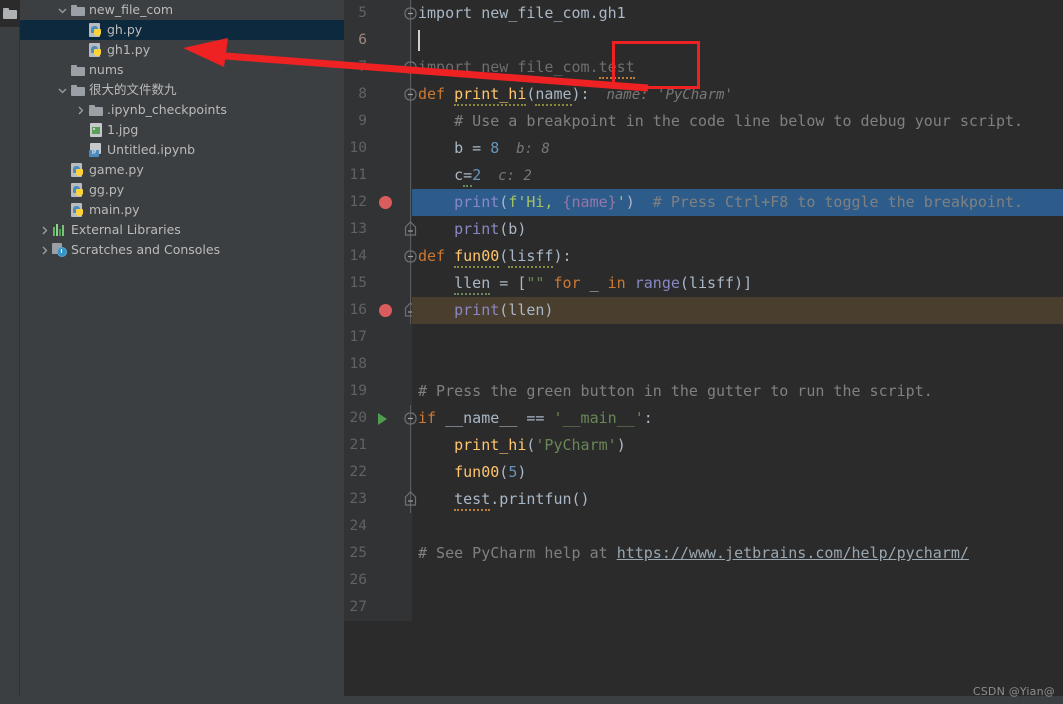 The width and height of the screenshot is (1063, 704). What do you see at coordinates (1013, 691) in the screenshot?
I see `watermark: CSDN @Yian@` at bounding box center [1013, 691].